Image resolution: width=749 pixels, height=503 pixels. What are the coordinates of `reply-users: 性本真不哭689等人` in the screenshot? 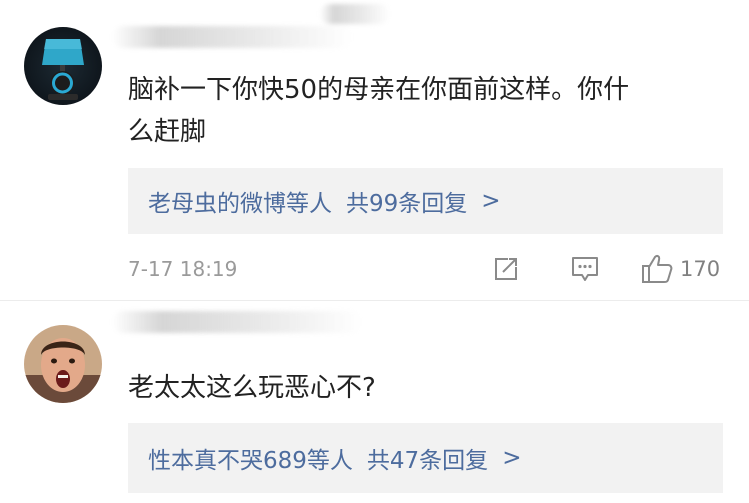 It's located at (250, 461).